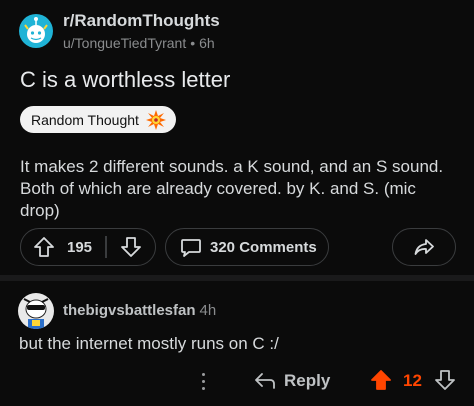 The width and height of the screenshot is (474, 406). What do you see at coordinates (237, 381) in the screenshot?
I see `comment-actions: Reply 12` at bounding box center [237, 381].